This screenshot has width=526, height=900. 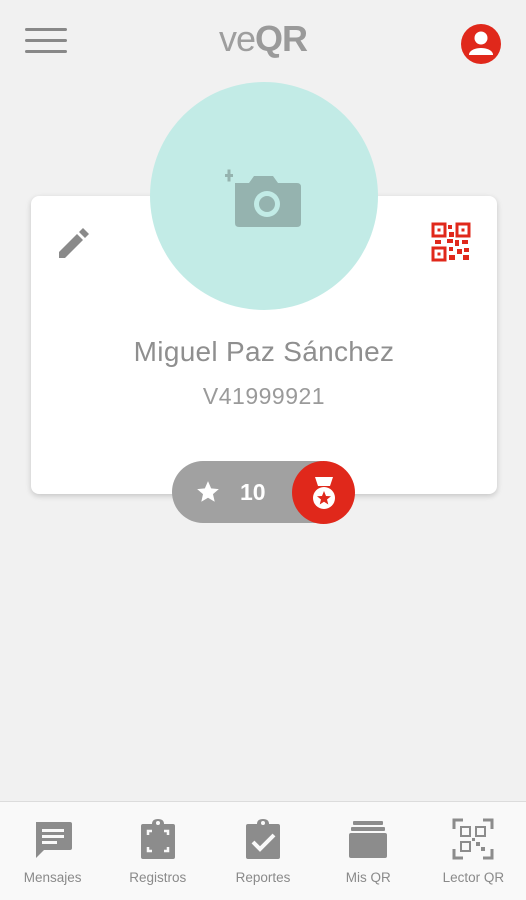 I want to click on qr-scanner-icon, so click(x=473, y=839).